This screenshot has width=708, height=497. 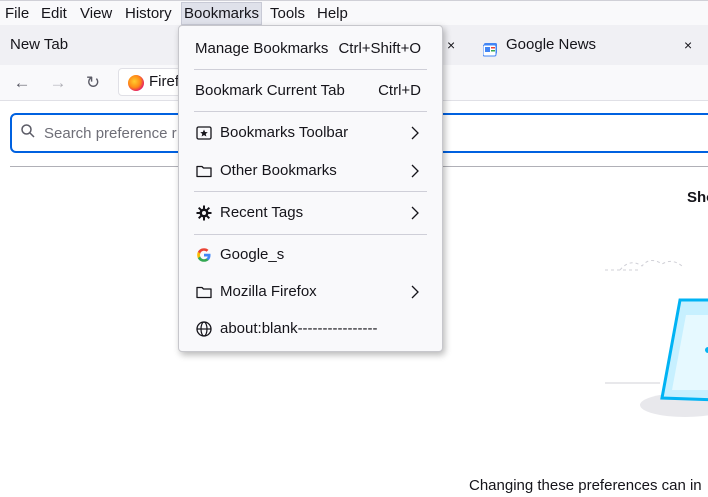 I want to click on menu-history: History, so click(x=148, y=13).